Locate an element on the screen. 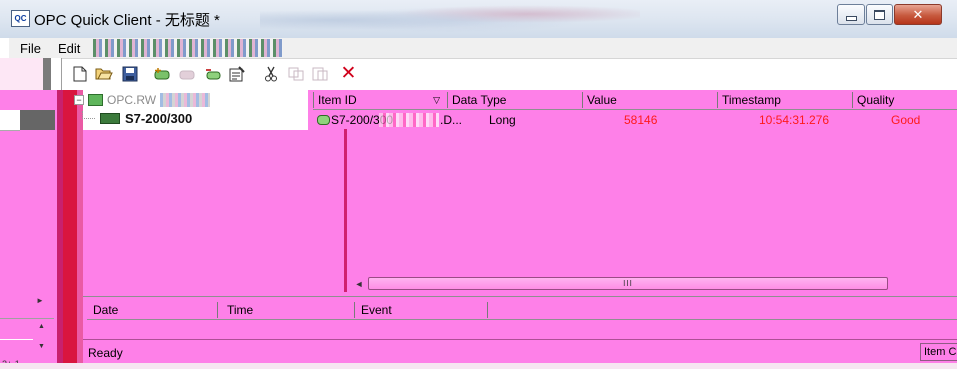 The image size is (957, 369). tree-list-divider is located at coordinates (345, 210).